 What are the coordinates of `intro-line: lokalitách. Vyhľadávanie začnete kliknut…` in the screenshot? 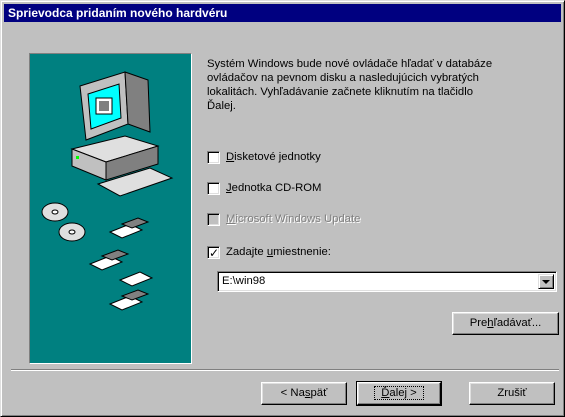 It's located at (340, 92).